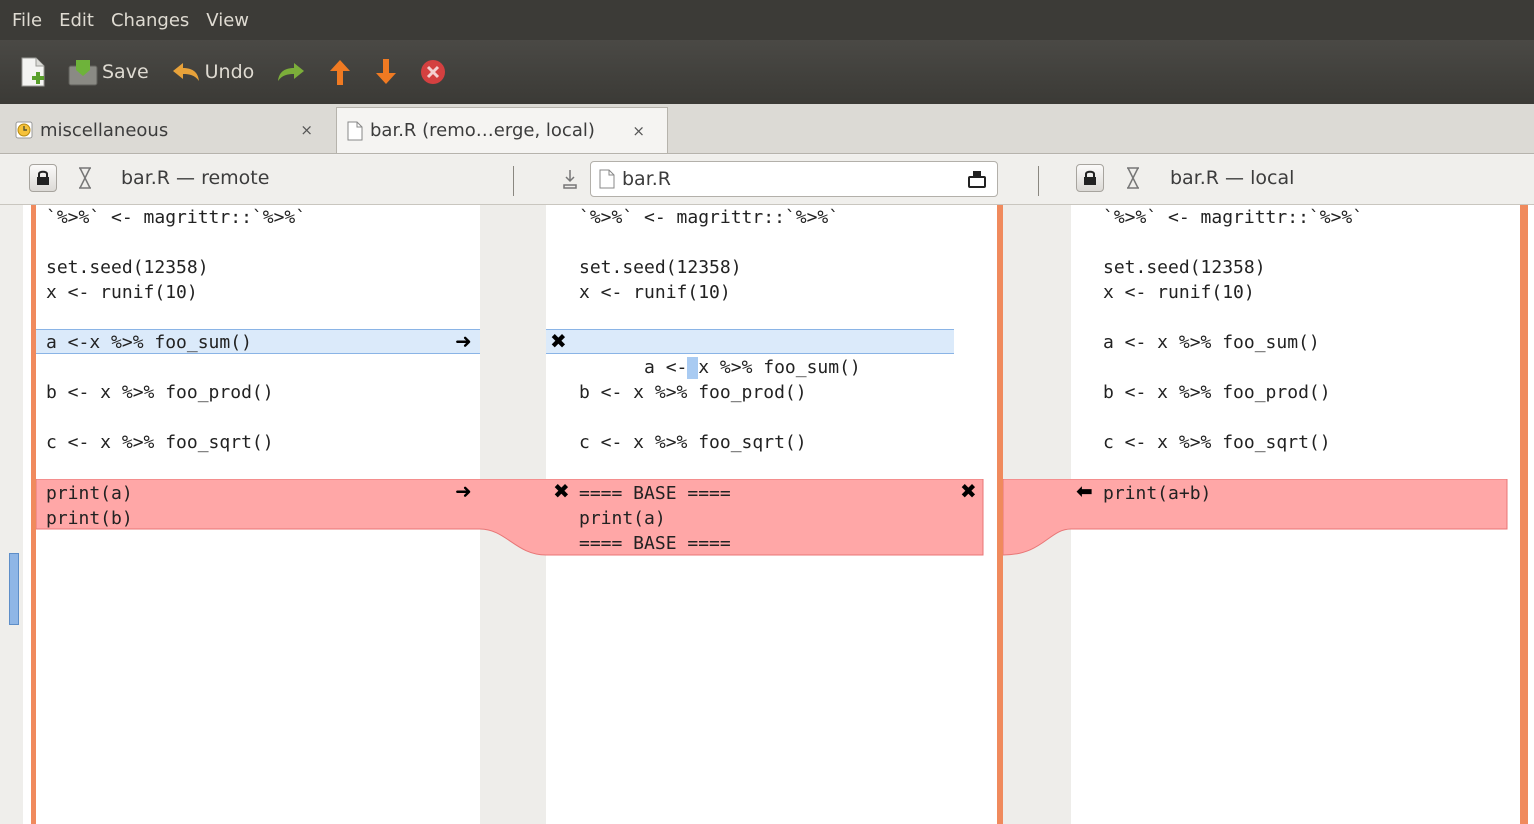 This screenshot has height=824, width=1534. What do you see at coordinates (647, 179) in the screenshot?
I see `middle-file-name: bar.R` at bounding box center [647, 179].